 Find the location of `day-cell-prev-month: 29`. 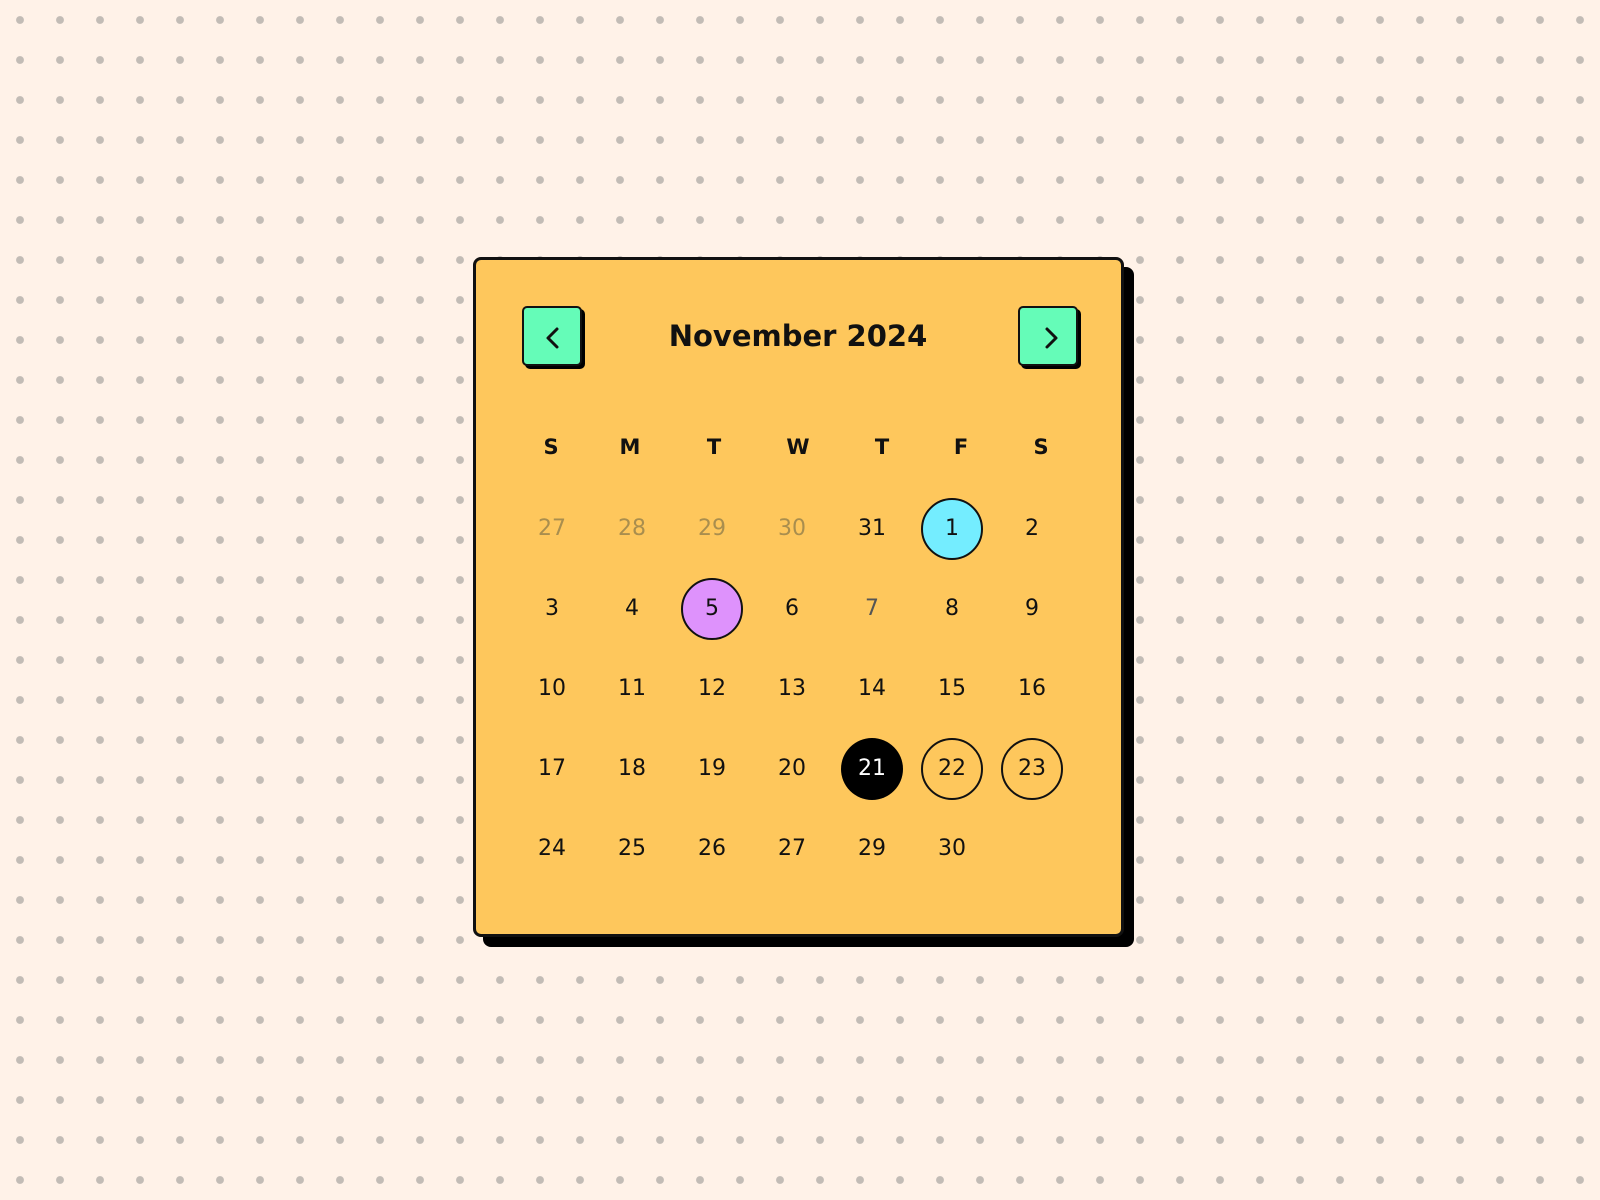

day-cell-prev-month: 29 is located at coordinates (712, 529).